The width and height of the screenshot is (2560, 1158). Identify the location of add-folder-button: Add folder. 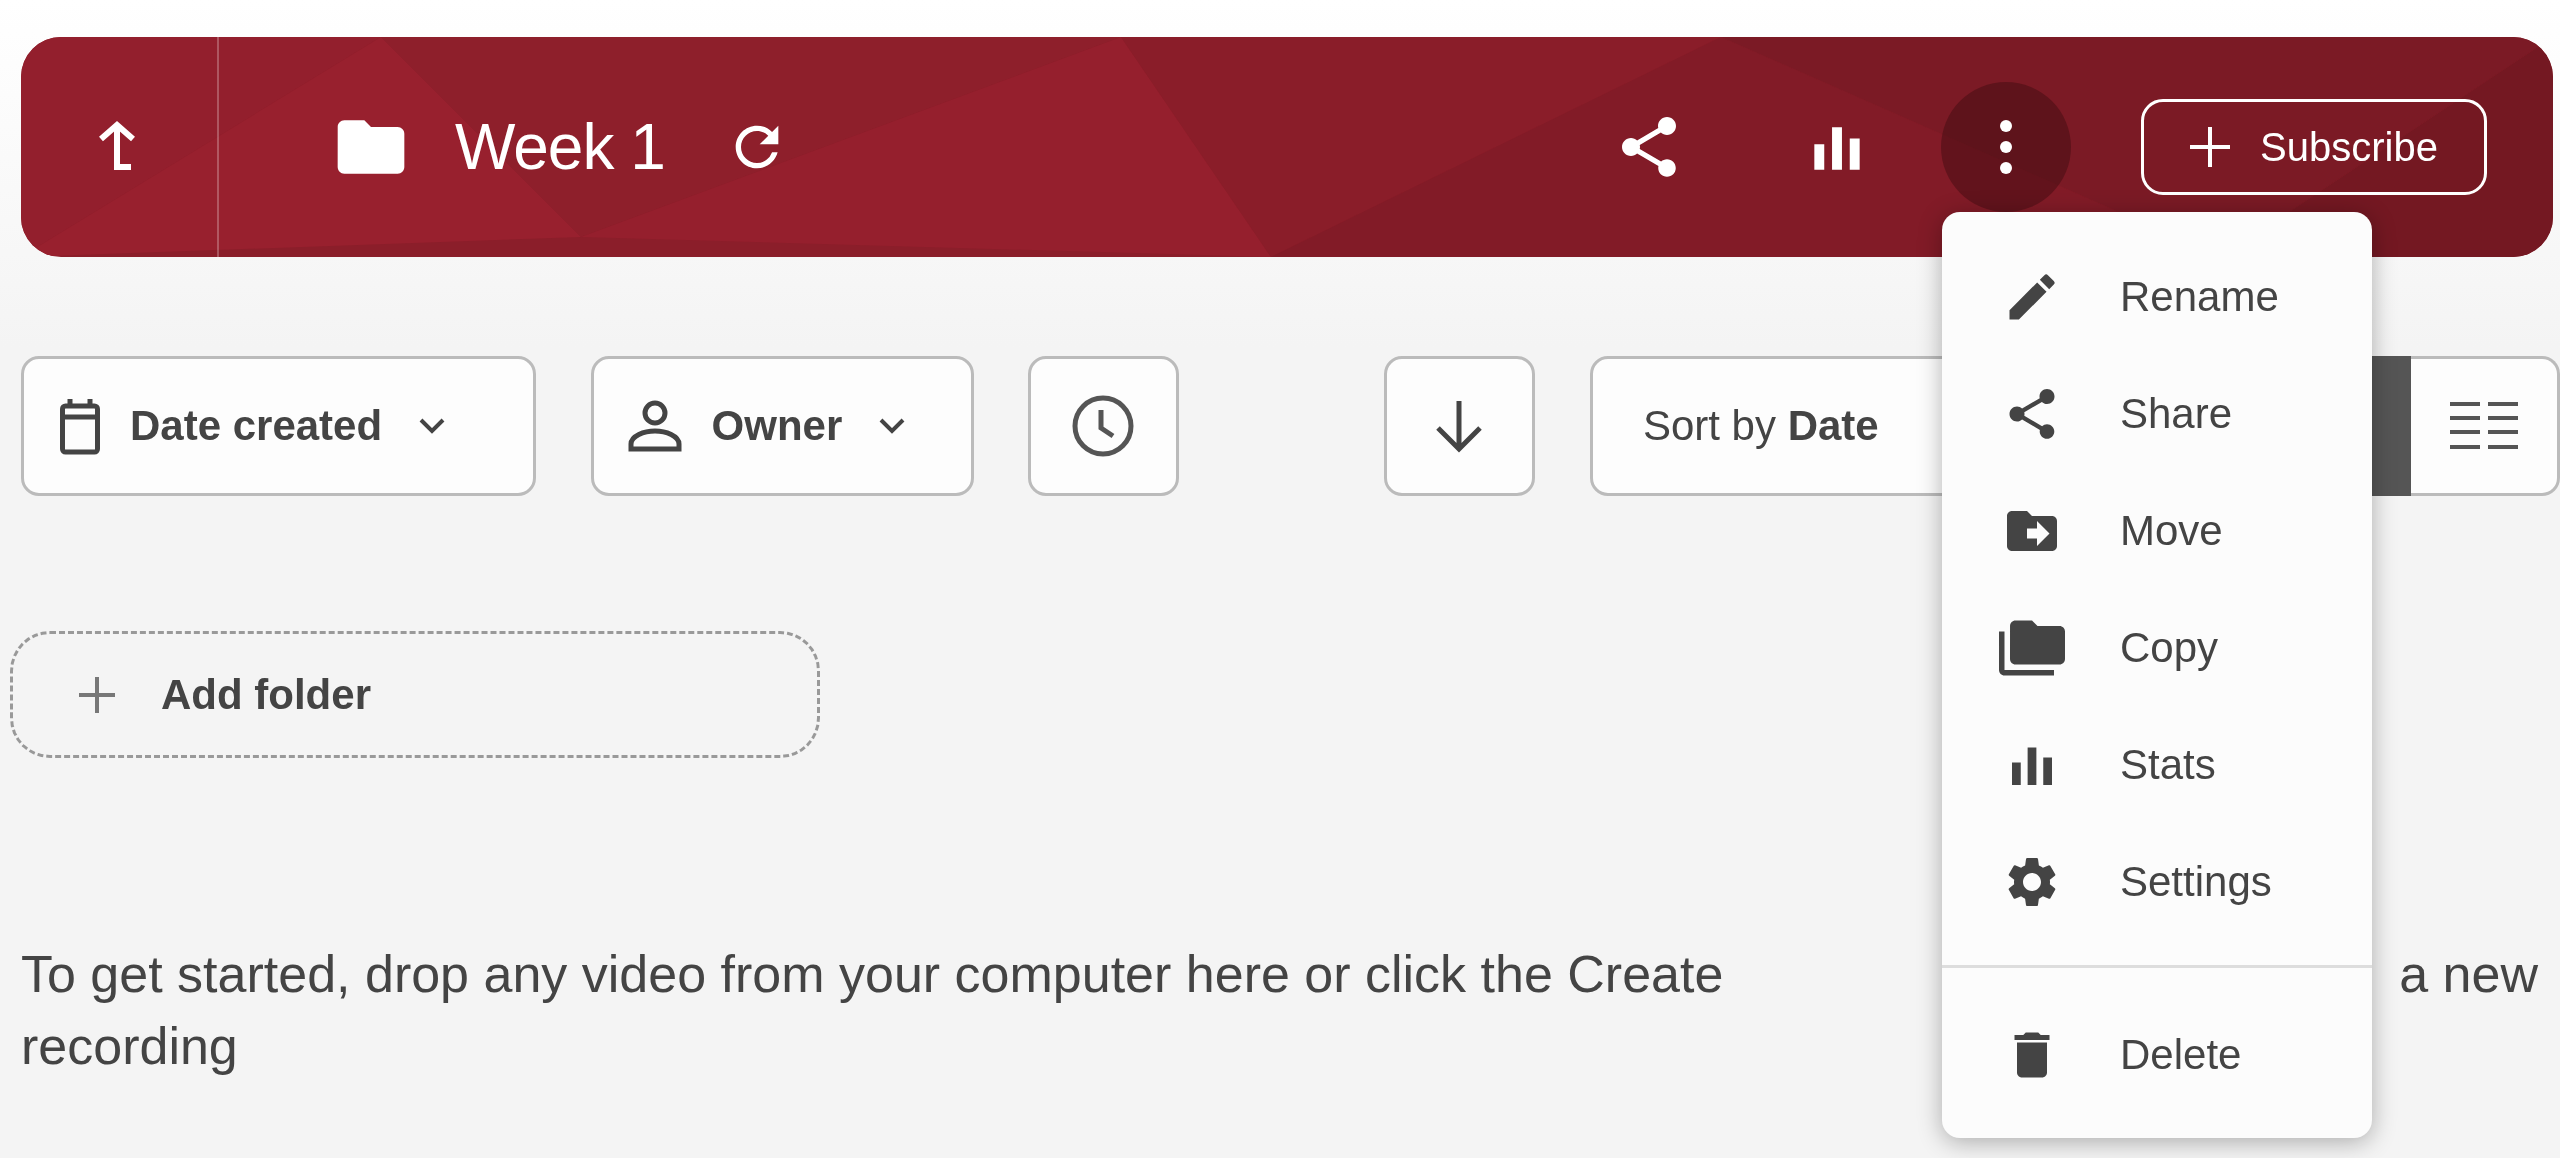
(415, 694).